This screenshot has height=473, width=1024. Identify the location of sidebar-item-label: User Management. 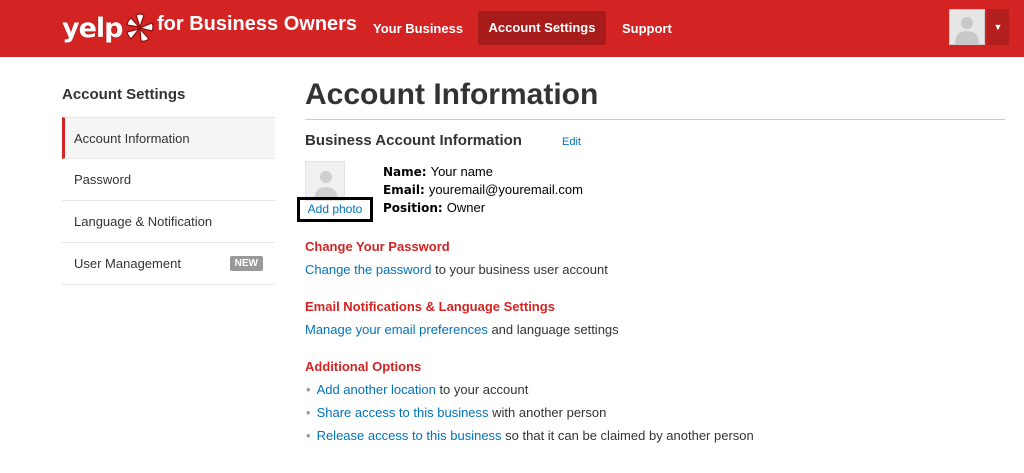
(127, 263).